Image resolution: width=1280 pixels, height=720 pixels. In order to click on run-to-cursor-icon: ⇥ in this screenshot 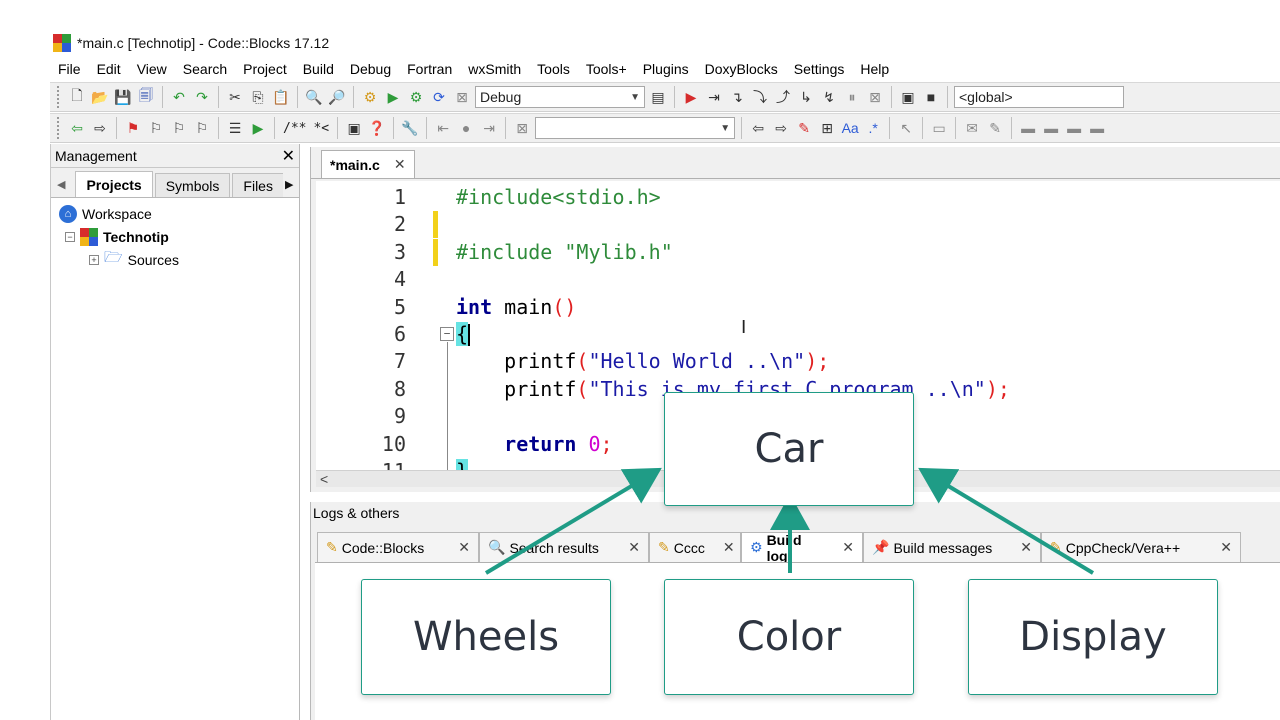, I will do `click(714, 97)`.